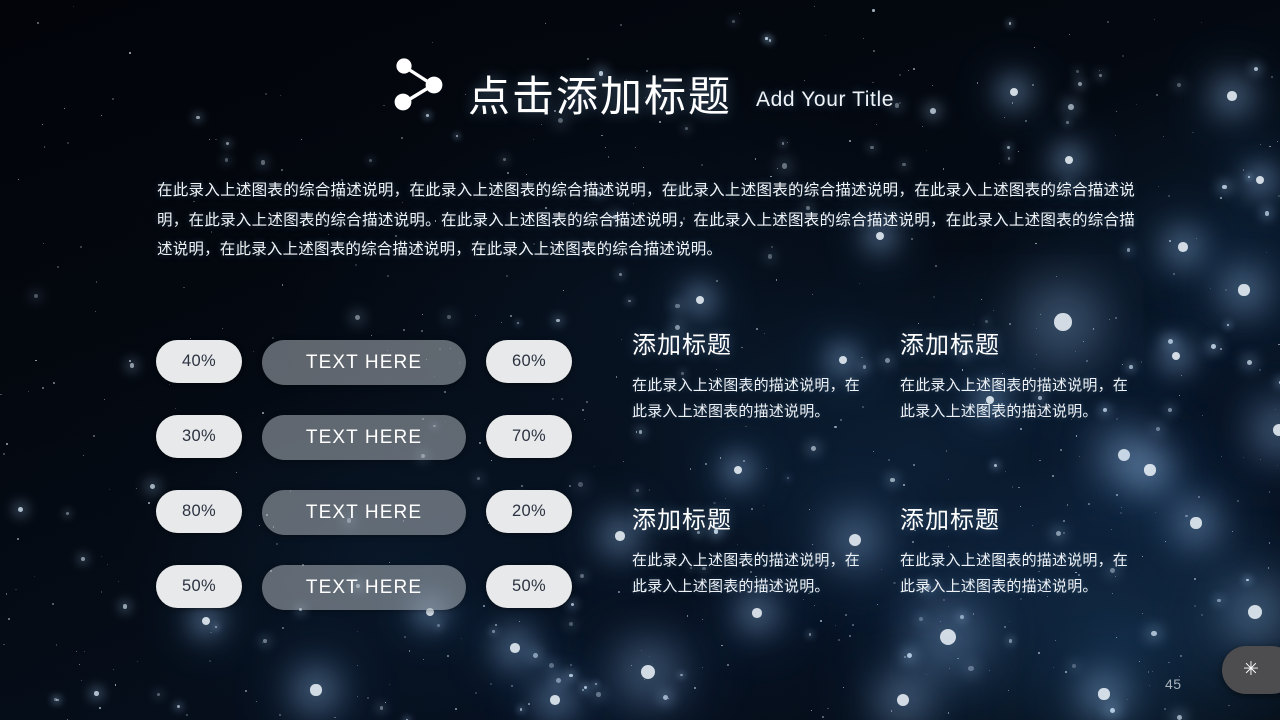 The width and height of the screenshot is (1280, 720). What do you see at coordinates (199, 436) in the screenshot?
I see `row-left-value: 30%` at bounding box center [199, 436].